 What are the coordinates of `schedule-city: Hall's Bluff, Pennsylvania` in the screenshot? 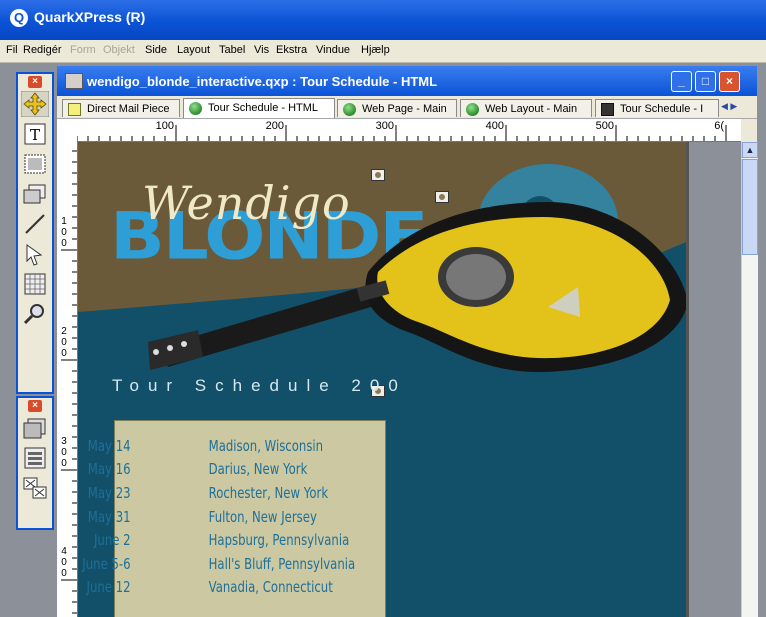 It's located at (282, 564).